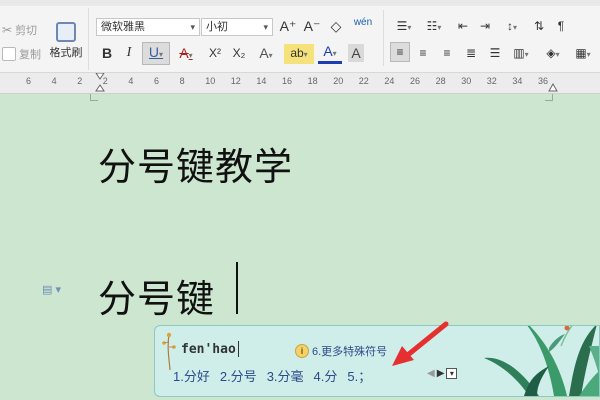  Describe the element at coordinates (66, 32) in the screenshot. I see `format-painter-icon` at that location.